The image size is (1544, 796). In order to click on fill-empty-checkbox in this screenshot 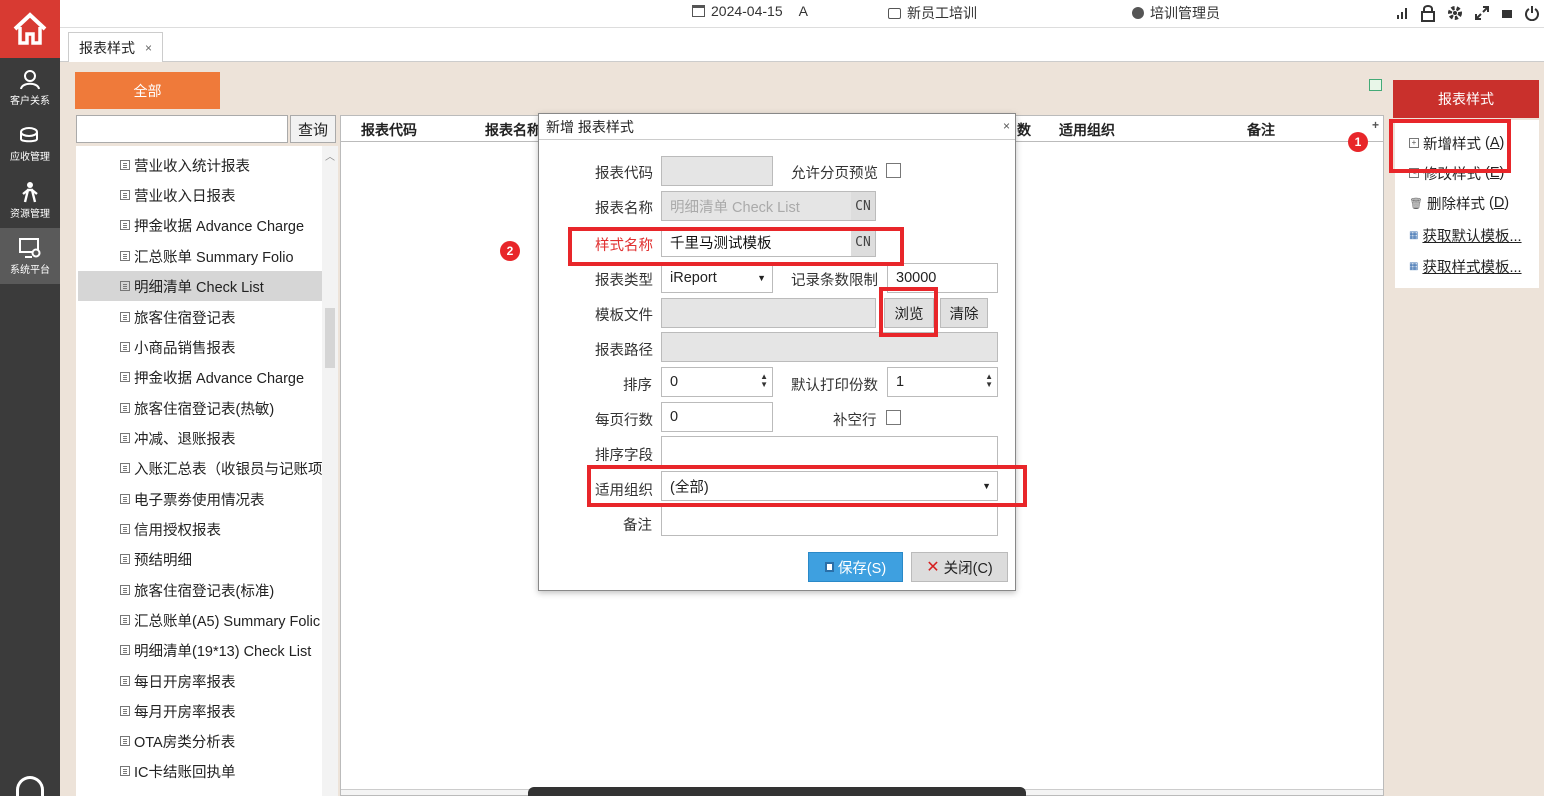, I will do `click(893, 417)`.